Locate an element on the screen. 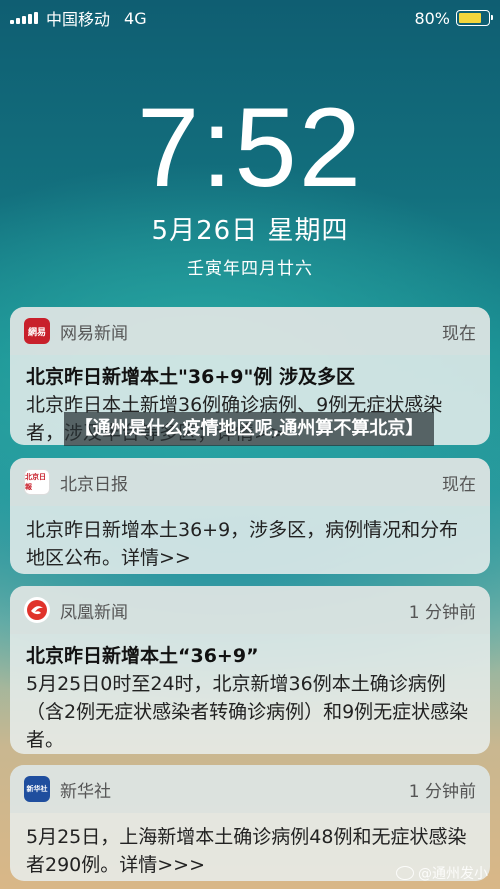 This screenshot has height=889, width=500. app-icon-label: 新华社 is located at coordinates (37, 789).